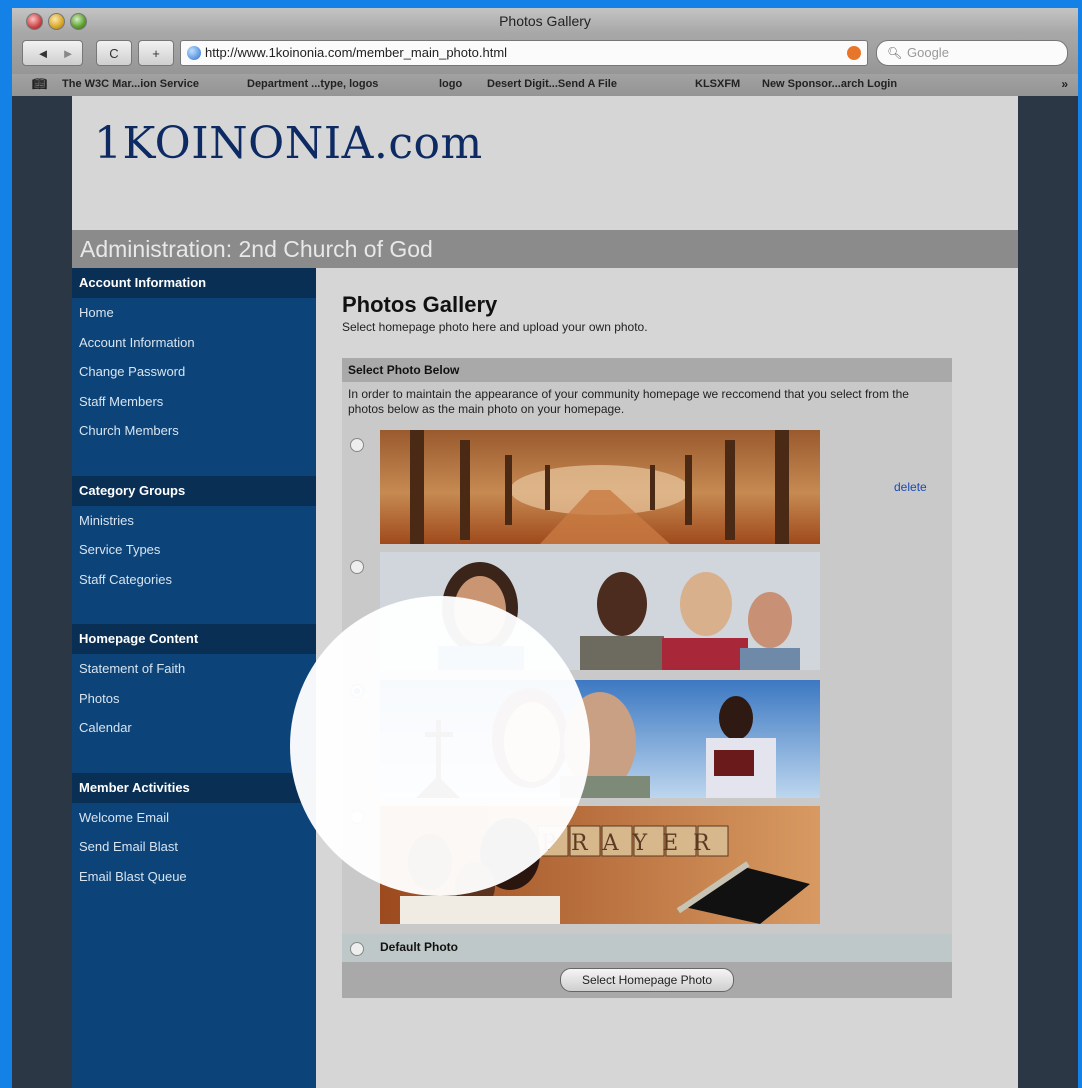 This screenshot has height=1088, width=1082. I want to click on panel-footer: Select Homepage Photo, so click(647, 980).